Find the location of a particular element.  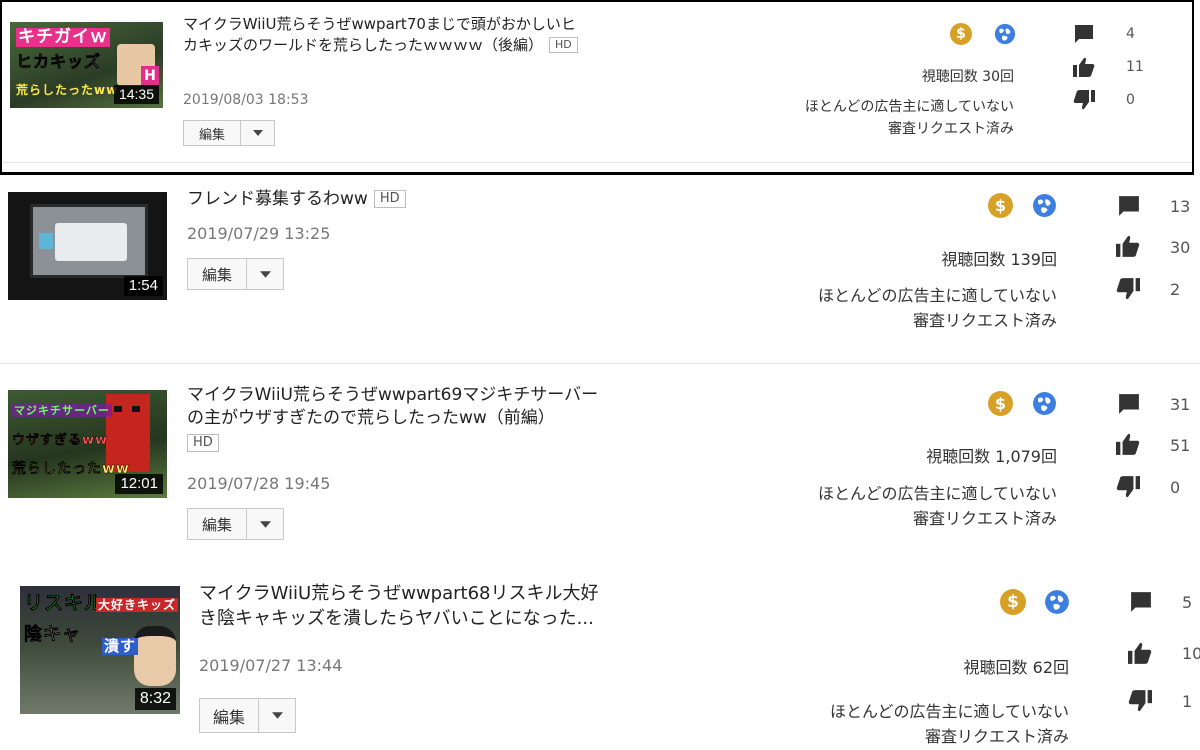

thumb-caption: リスキル is located at coordinates (64, 603).